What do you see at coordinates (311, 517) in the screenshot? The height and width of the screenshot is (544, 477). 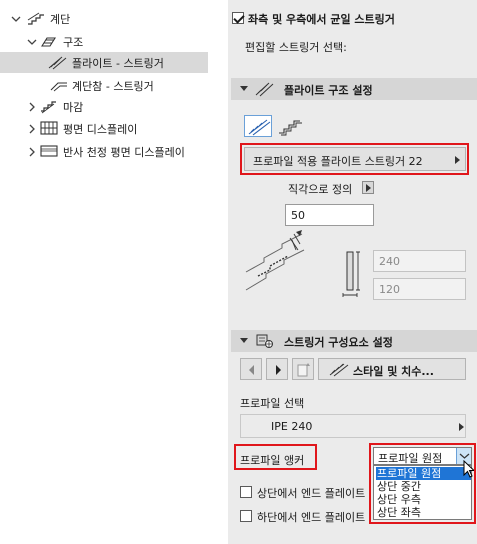 I see `end-plate-bottom-label: 하단에서 엔드 플레이트` at bounding box center [311, 517].